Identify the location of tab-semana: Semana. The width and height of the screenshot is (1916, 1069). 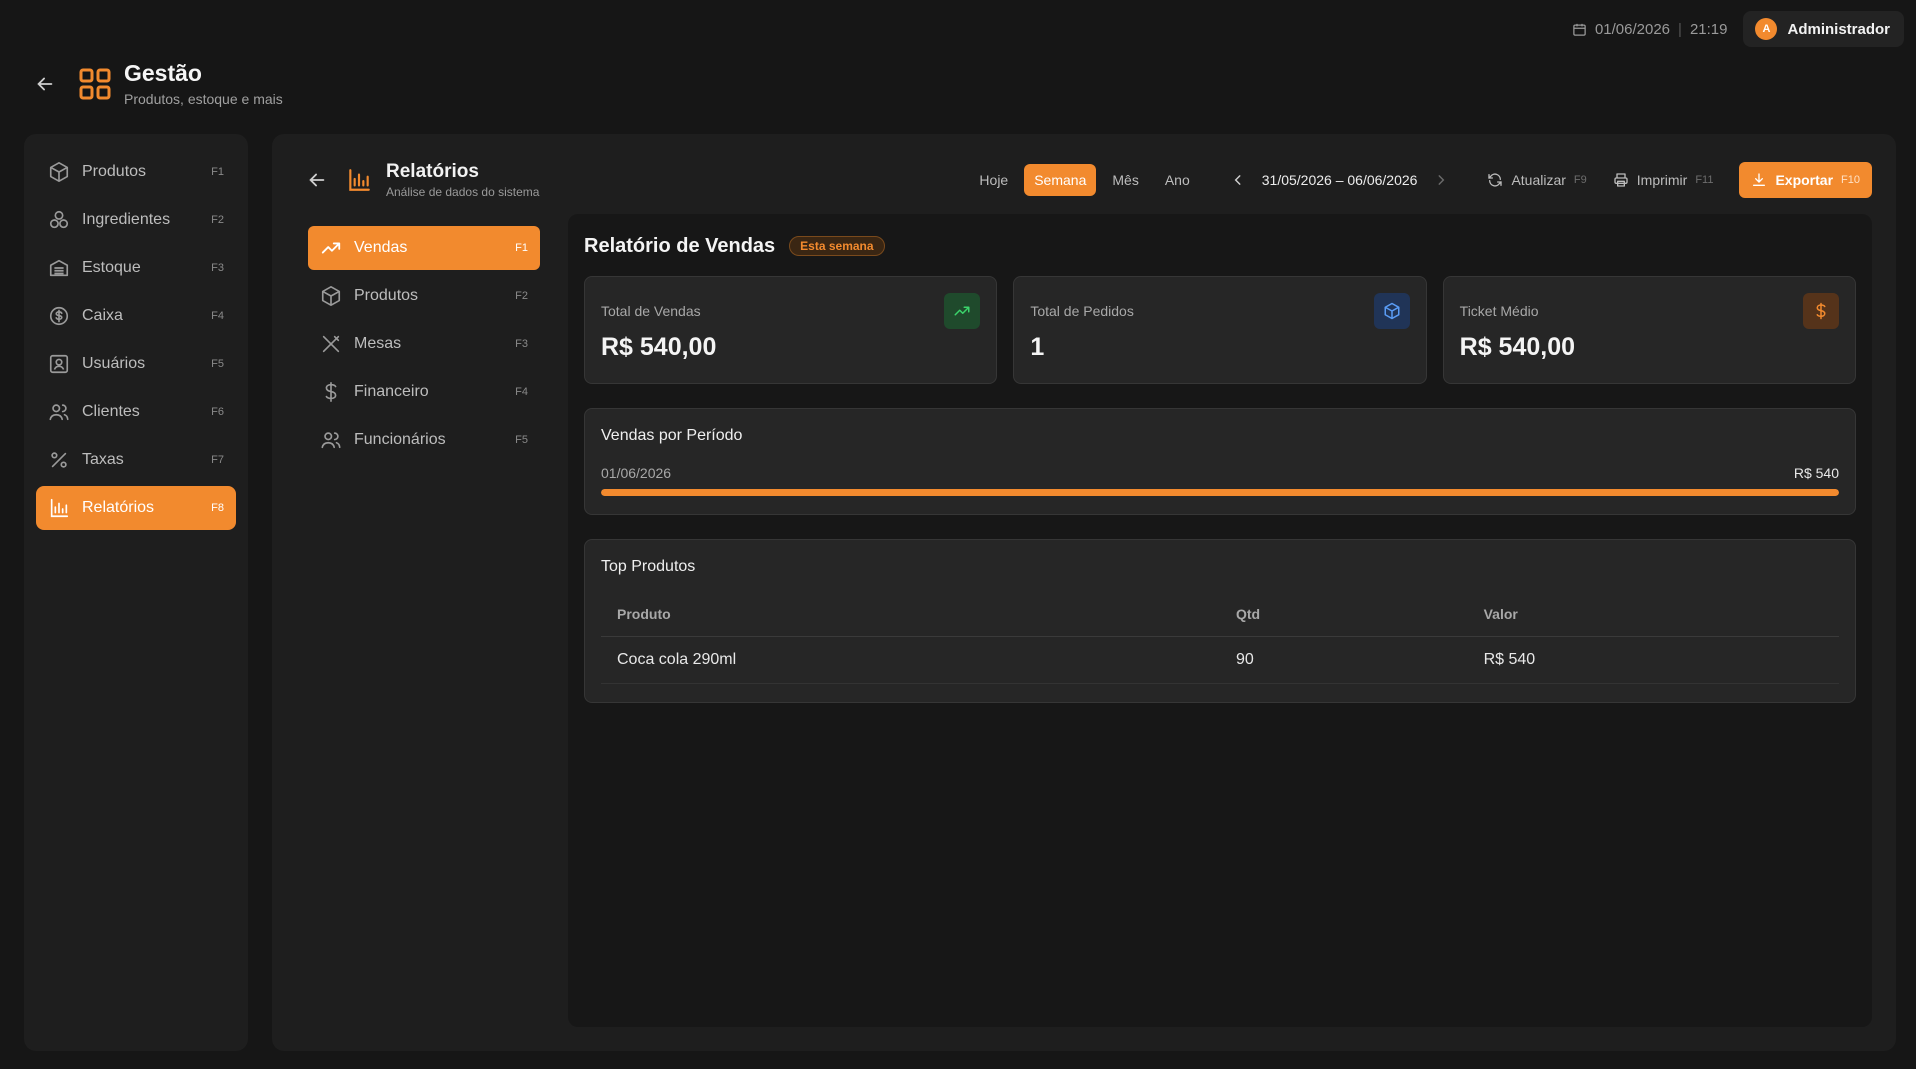
(1060, 180).